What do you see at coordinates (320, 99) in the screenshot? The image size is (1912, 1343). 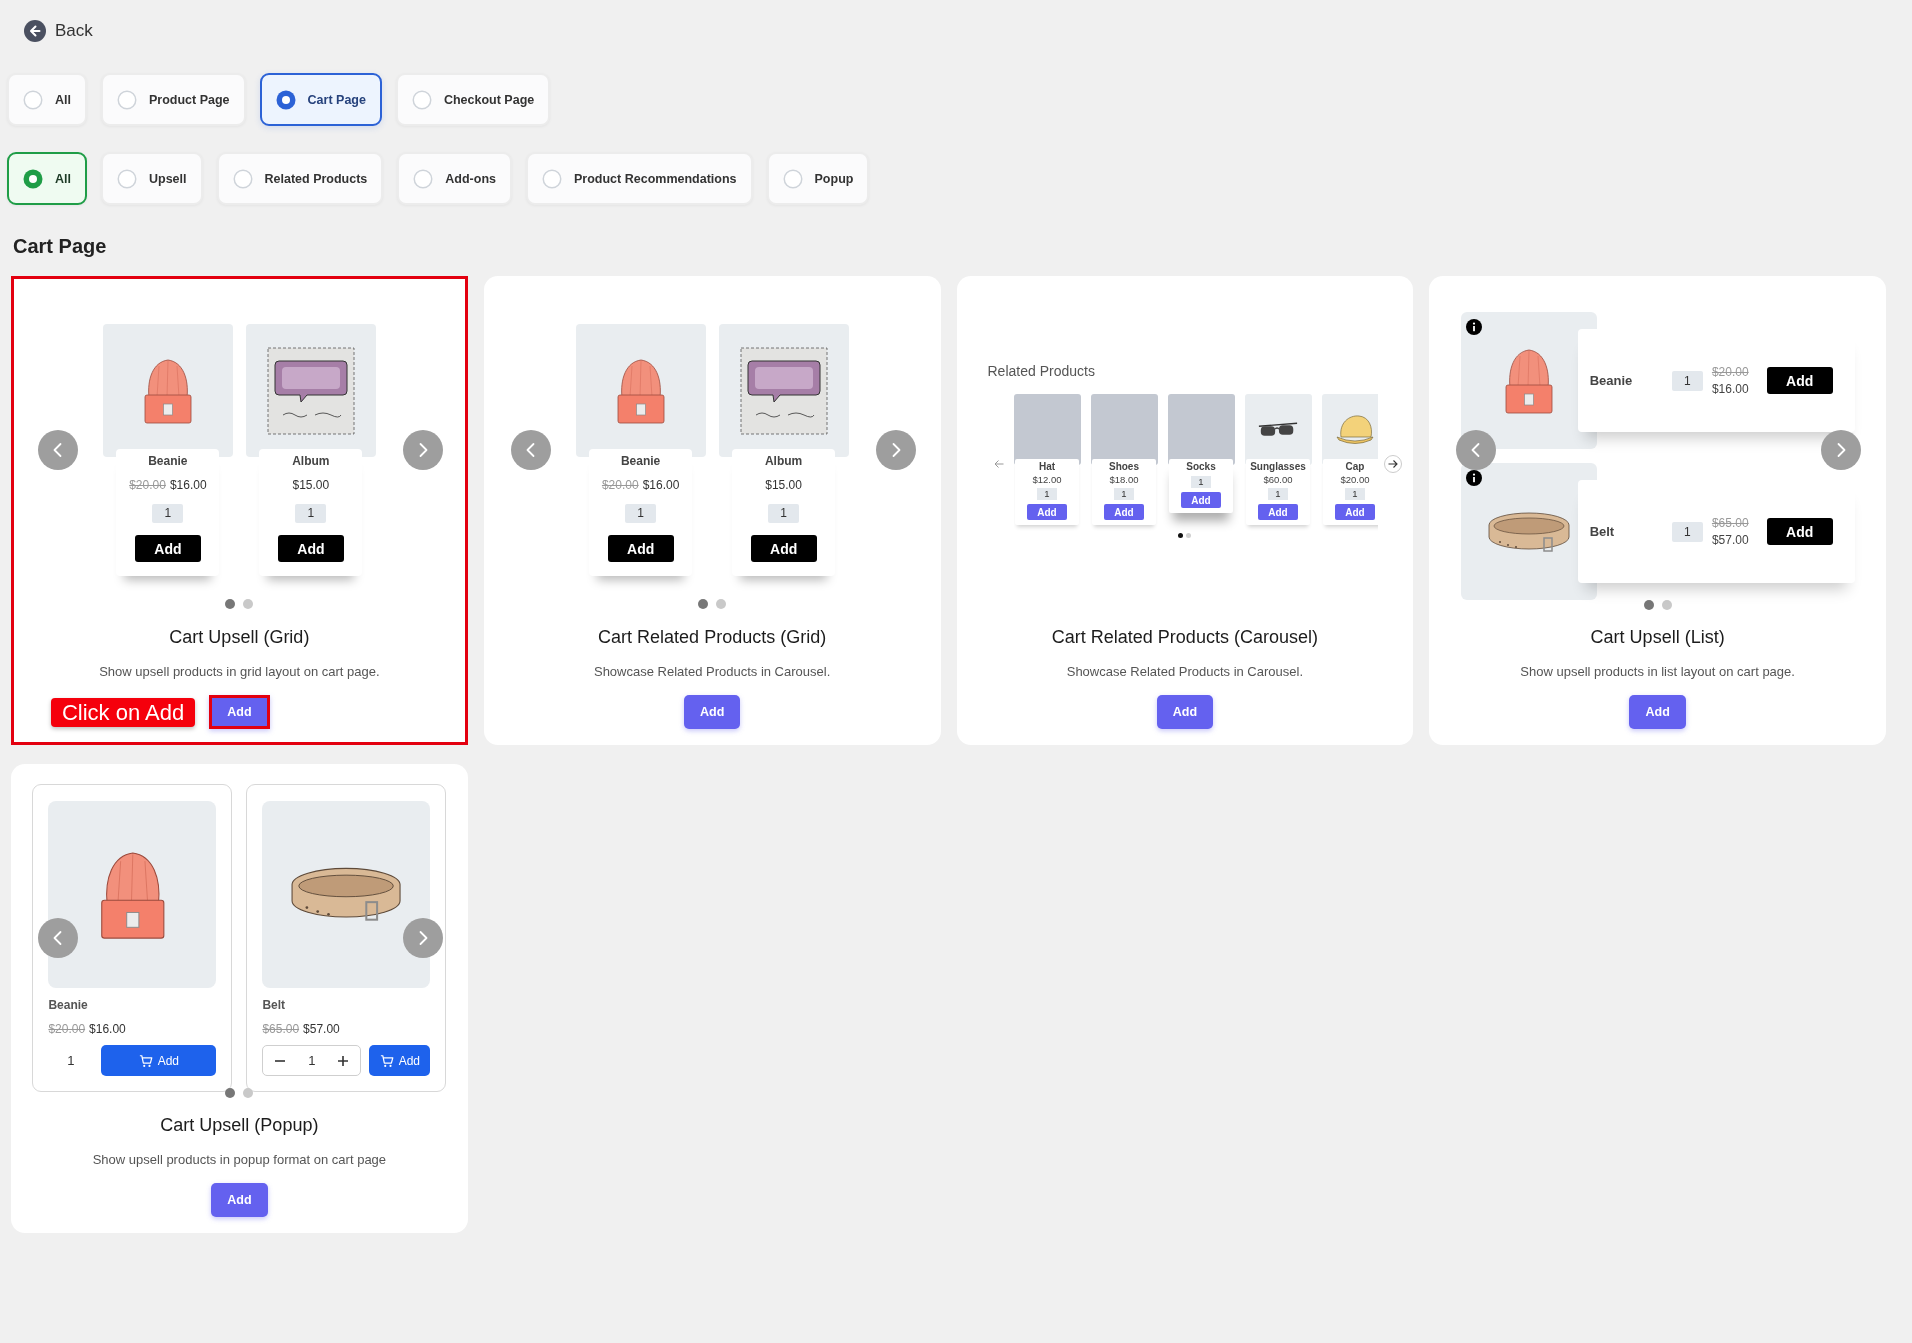 I see `filter-option: Cart Page` at bounding box center [320, 99].